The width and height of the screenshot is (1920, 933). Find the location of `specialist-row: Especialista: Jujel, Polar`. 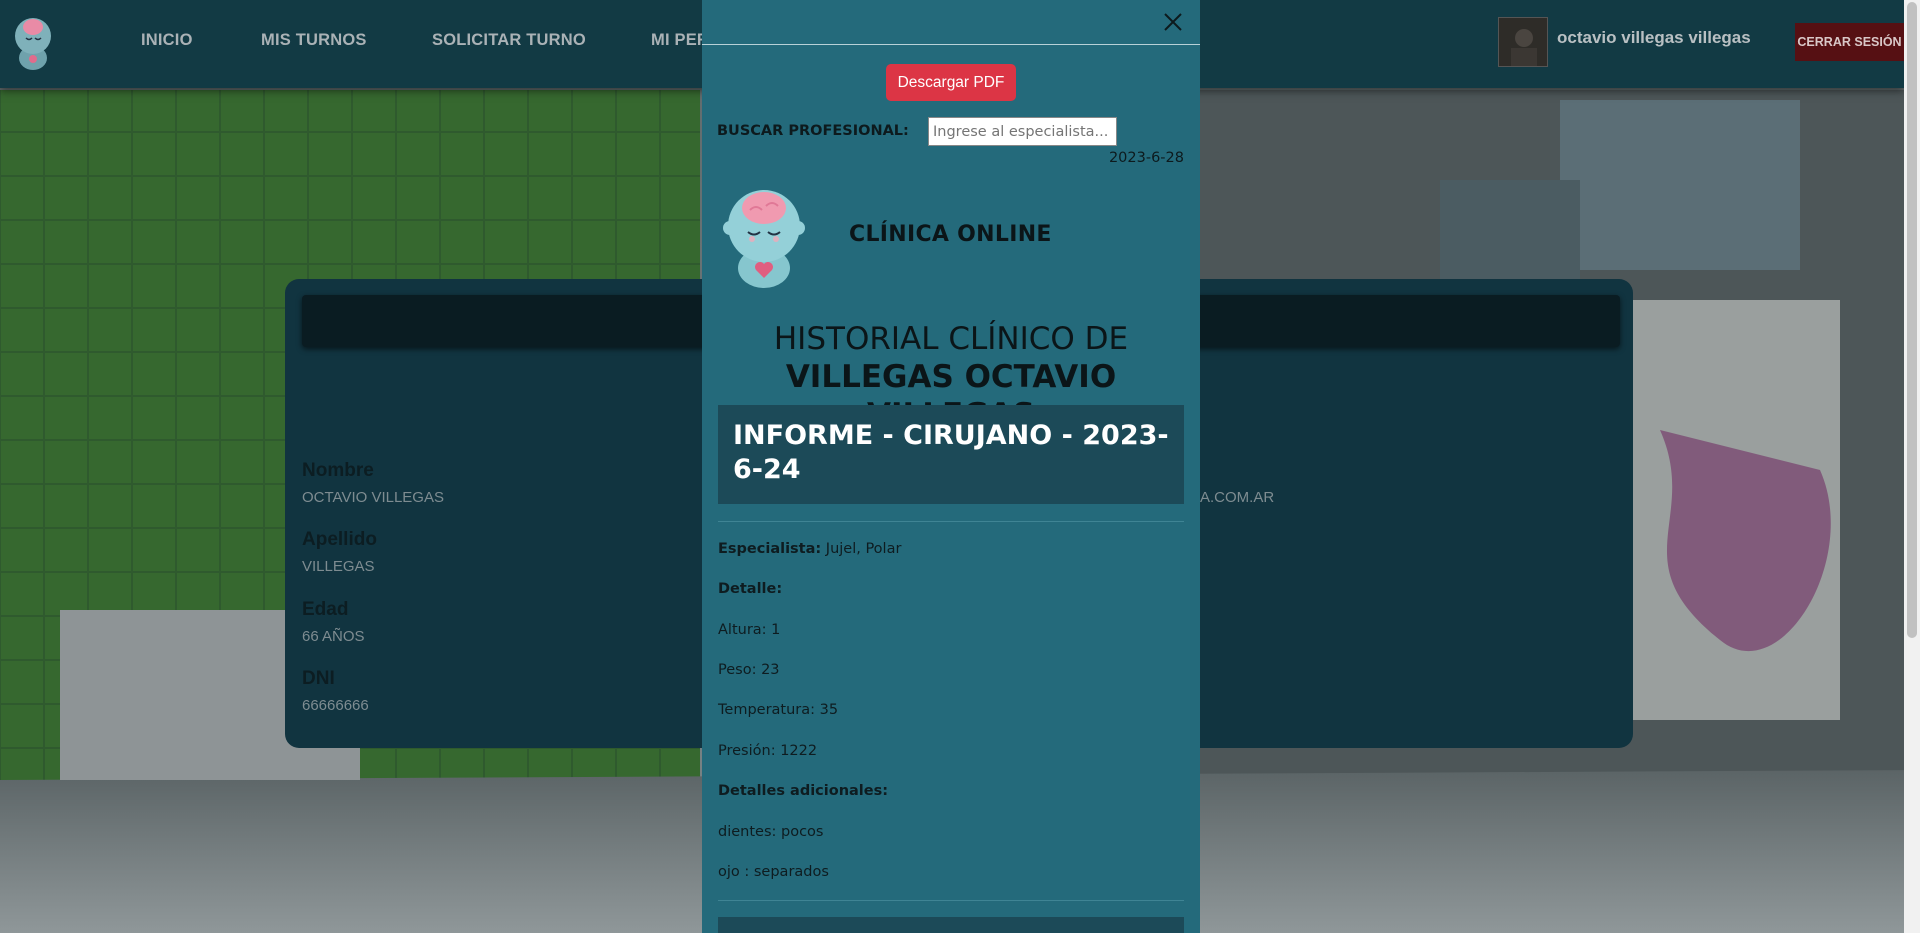

specialist-row: Especialista: Jujel, Polar is located at coordinates (809, 549).